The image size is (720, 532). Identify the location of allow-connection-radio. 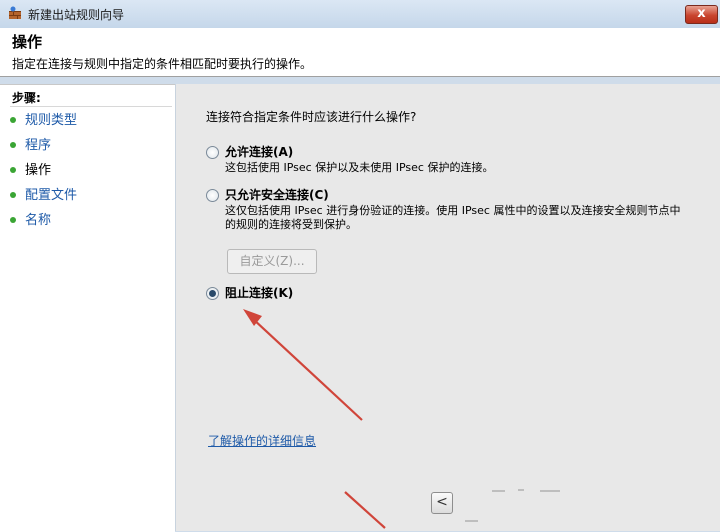
(212, 152).